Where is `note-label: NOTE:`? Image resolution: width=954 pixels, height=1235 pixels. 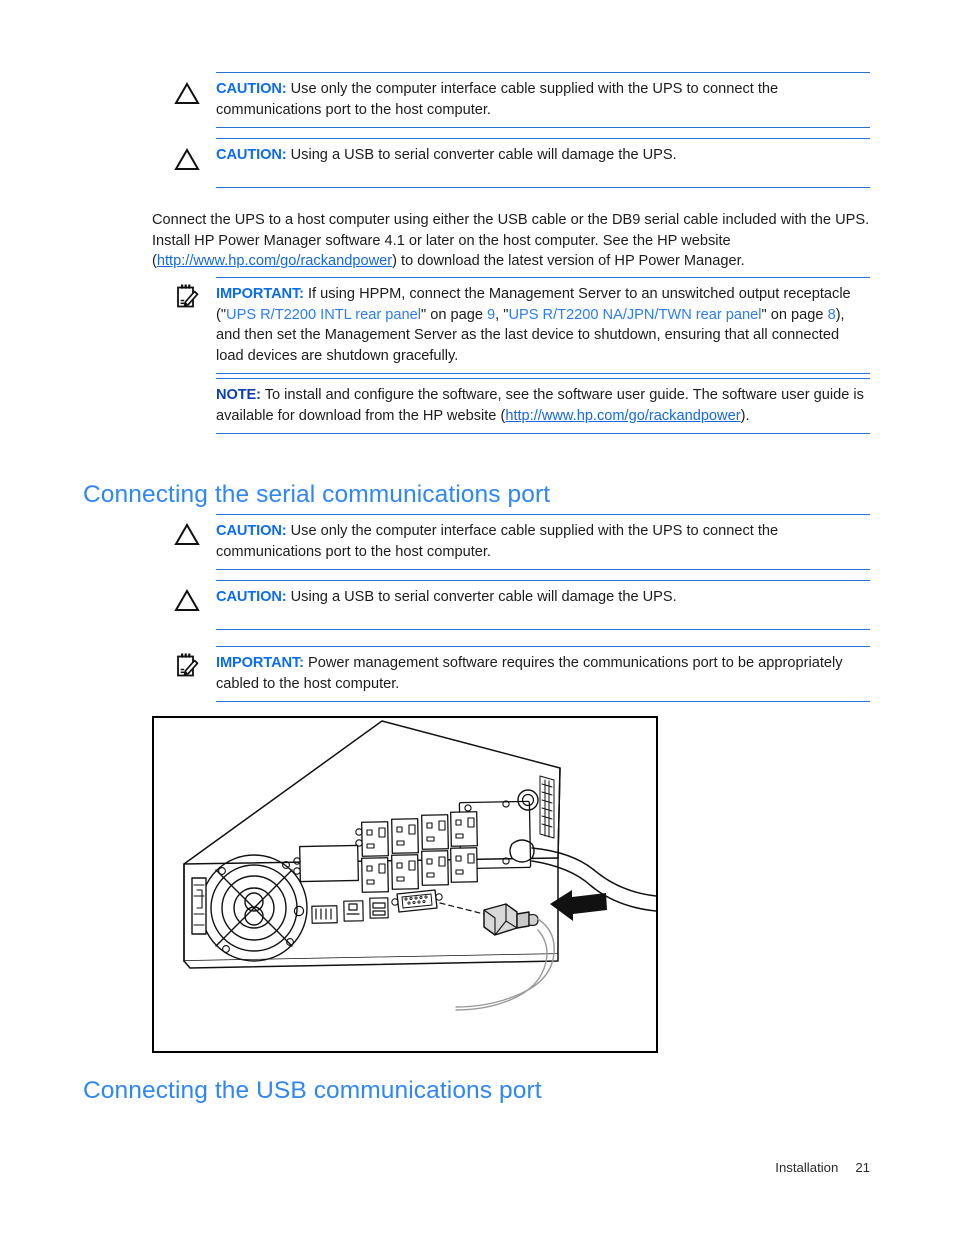
note-label: NOTE: is located at coordinates (238, 395).